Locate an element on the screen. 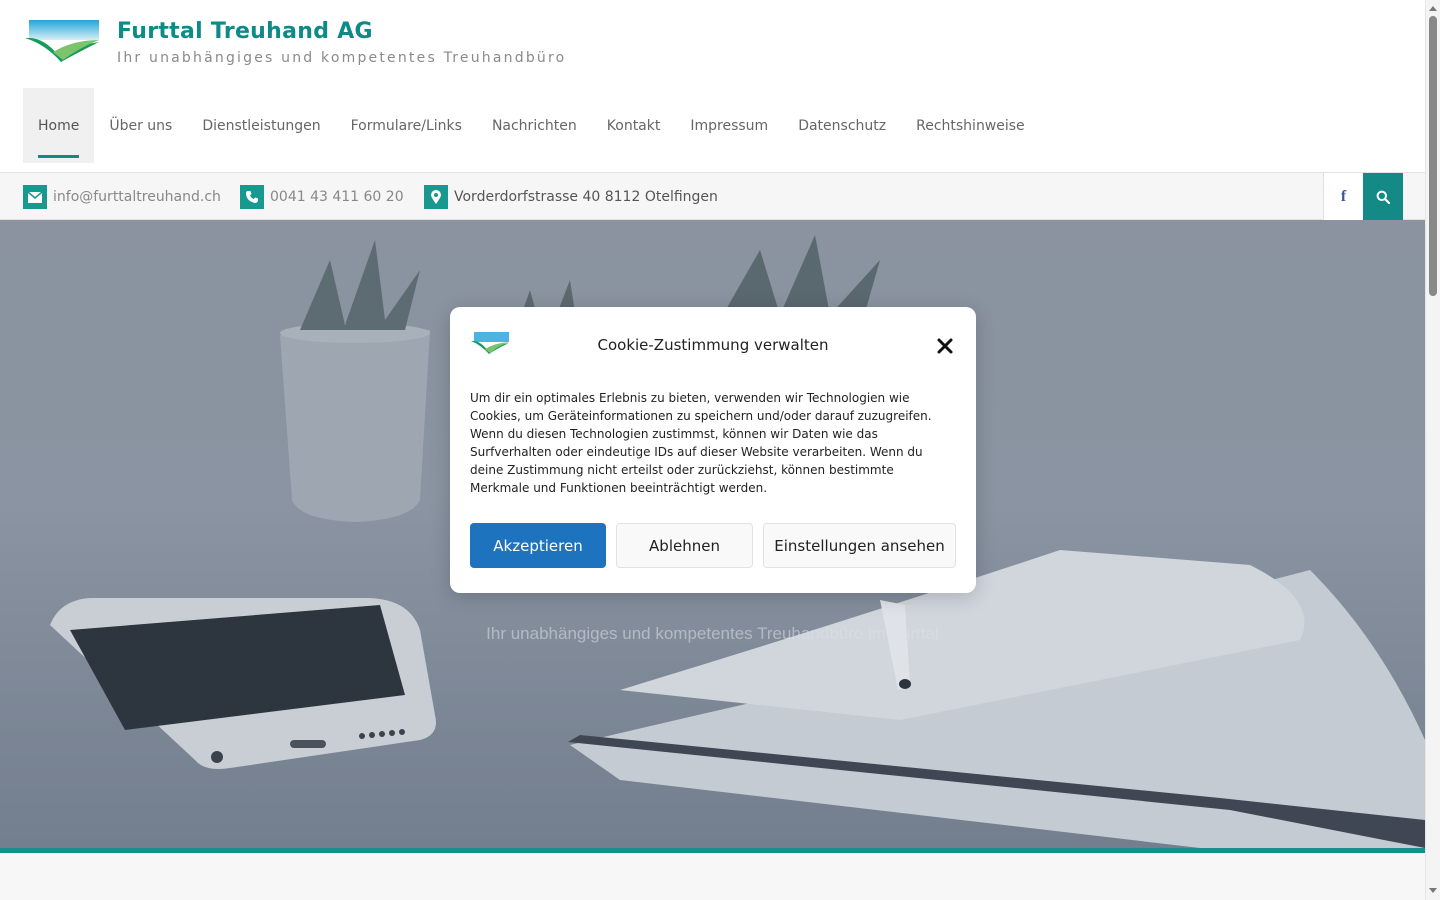  map-marker-icon is located at coordinates (436, 197).